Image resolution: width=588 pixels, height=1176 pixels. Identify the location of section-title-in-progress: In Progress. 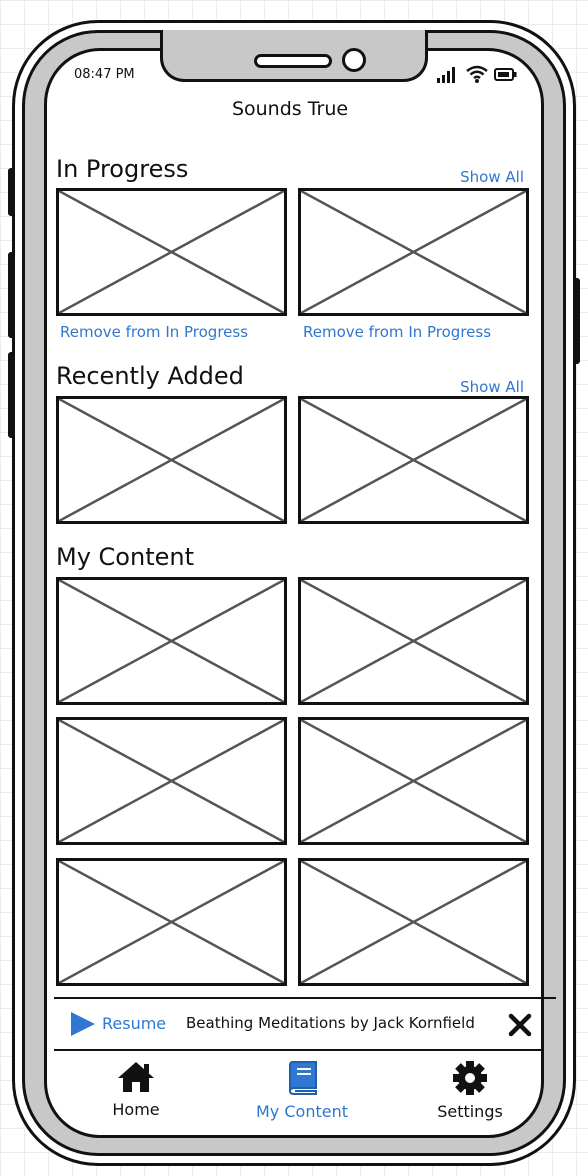
(122, 169).